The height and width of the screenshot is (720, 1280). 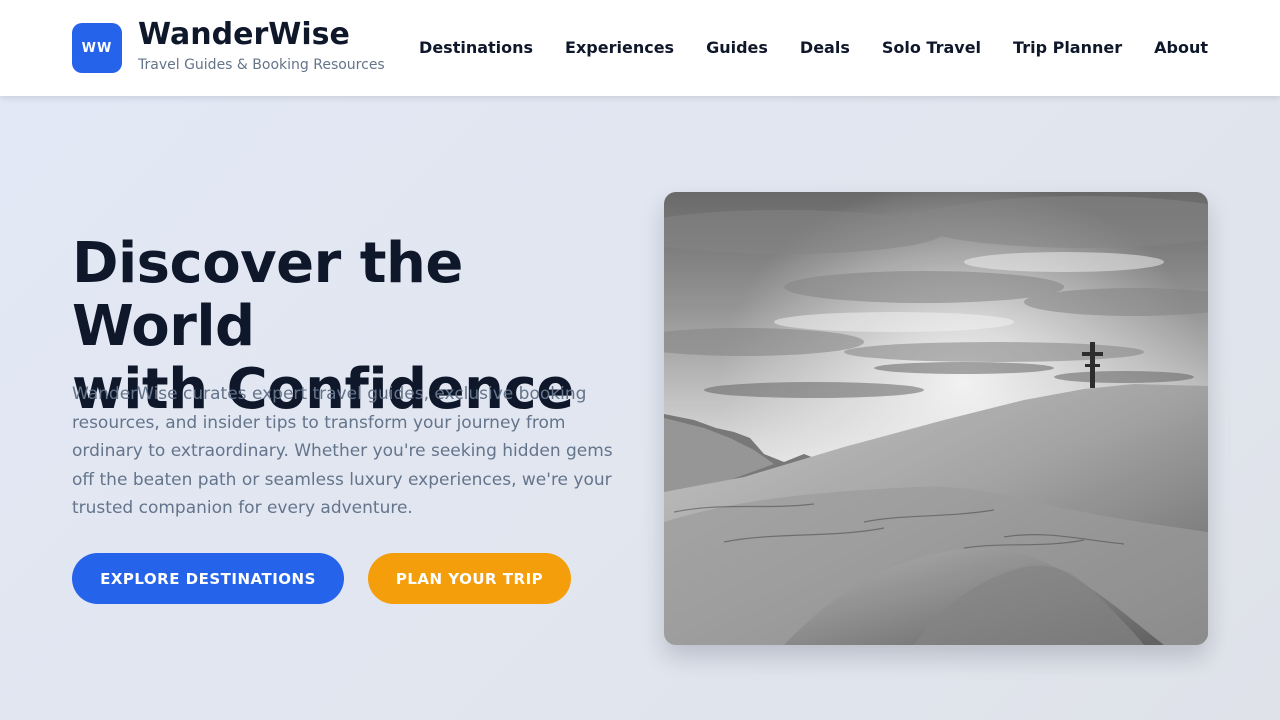 I want to click on brand-tagline: Travel Guides & Booking Resources, so click(x=261, y=65).